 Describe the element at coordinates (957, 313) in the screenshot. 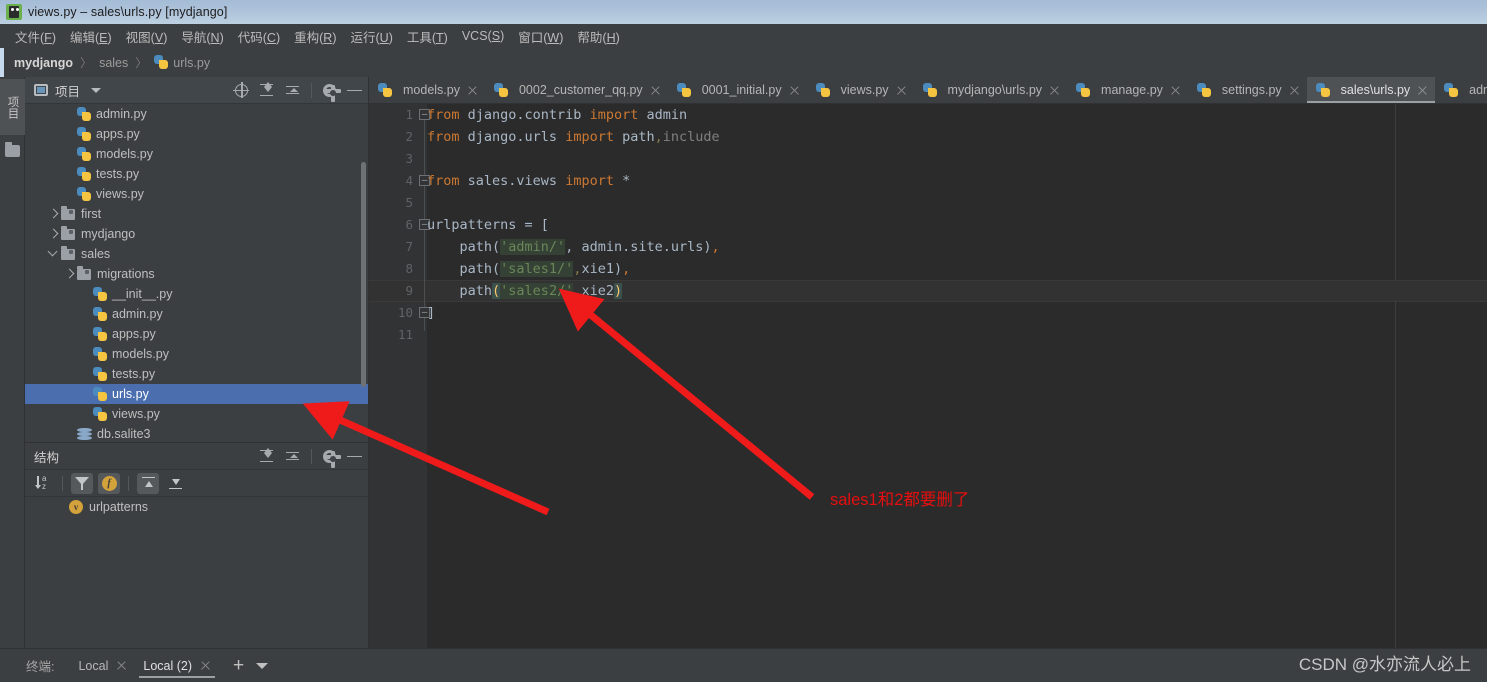

I see `code-line-10: ]` at that location.